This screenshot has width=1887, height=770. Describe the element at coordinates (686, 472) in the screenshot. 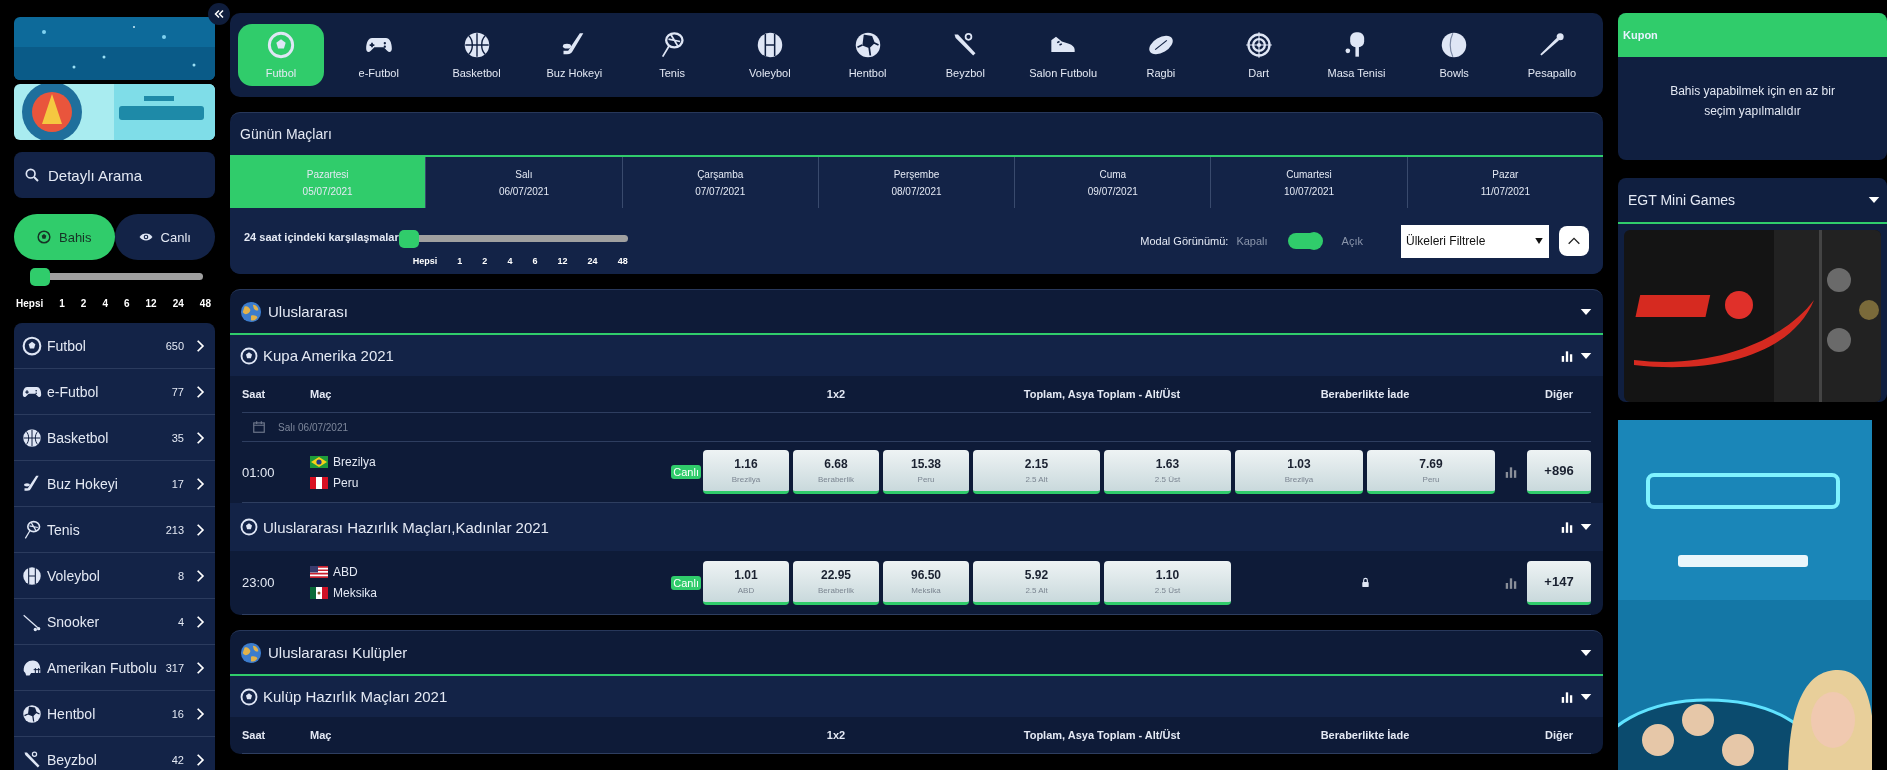

I see `live-badge: Canlı` at that location.